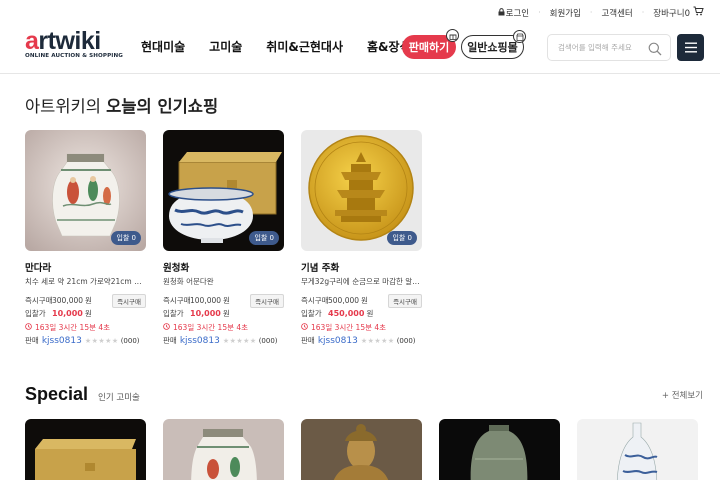 The height and width of the screenshot is (480, 720). Describe the element at coordinates (119, 398) in the screenshot. I see `special-subtitle: 인기 고미술` at that location.